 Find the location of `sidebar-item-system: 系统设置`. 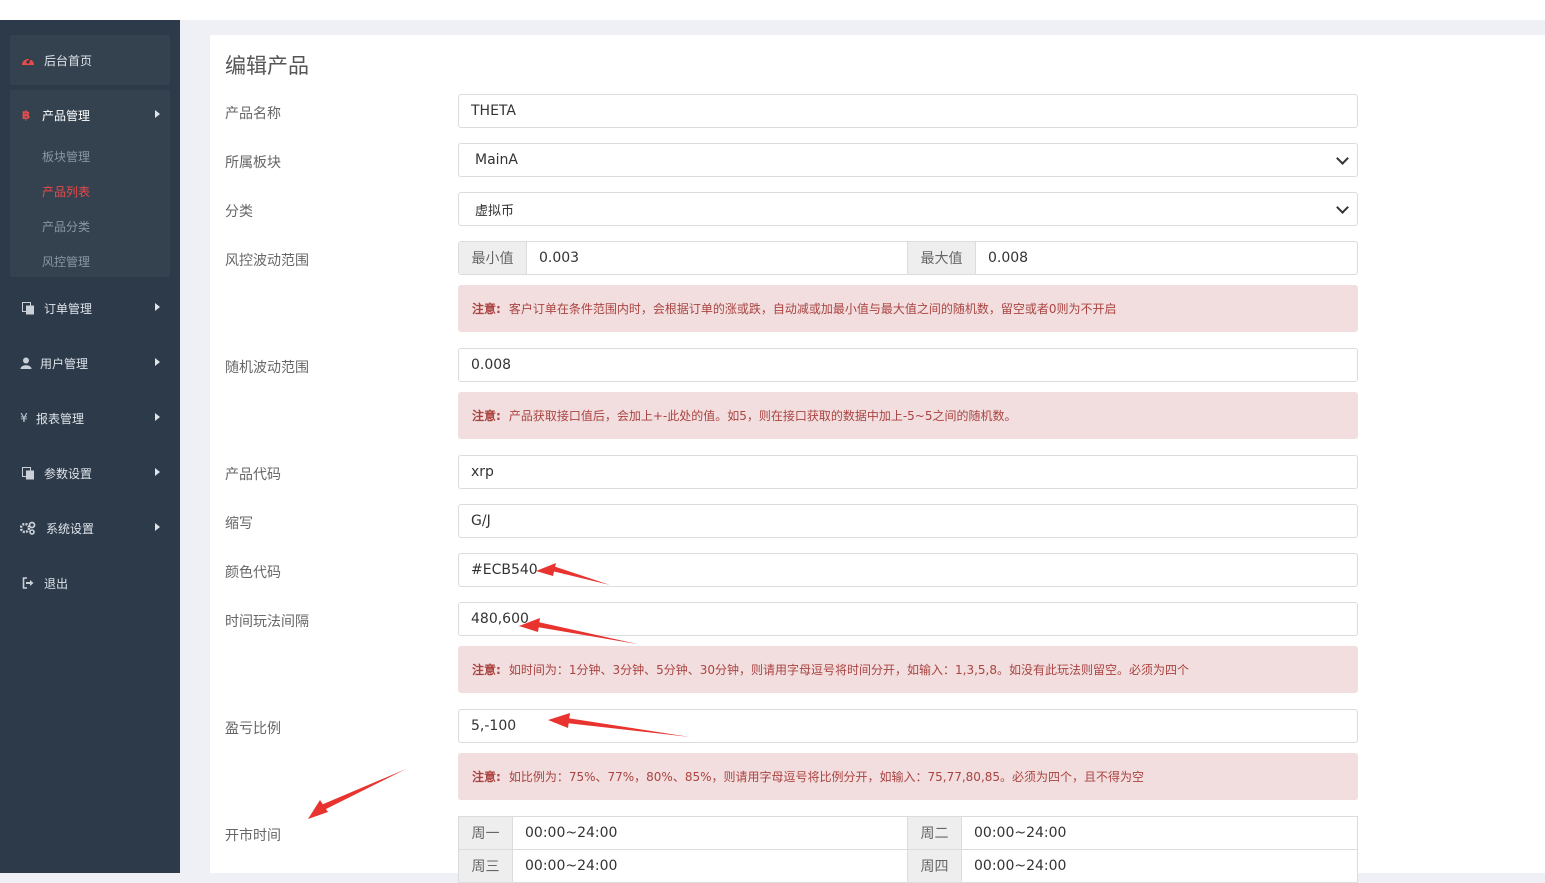

sidebar-item-system: 系统设置 is located at coordinates (90, 528).